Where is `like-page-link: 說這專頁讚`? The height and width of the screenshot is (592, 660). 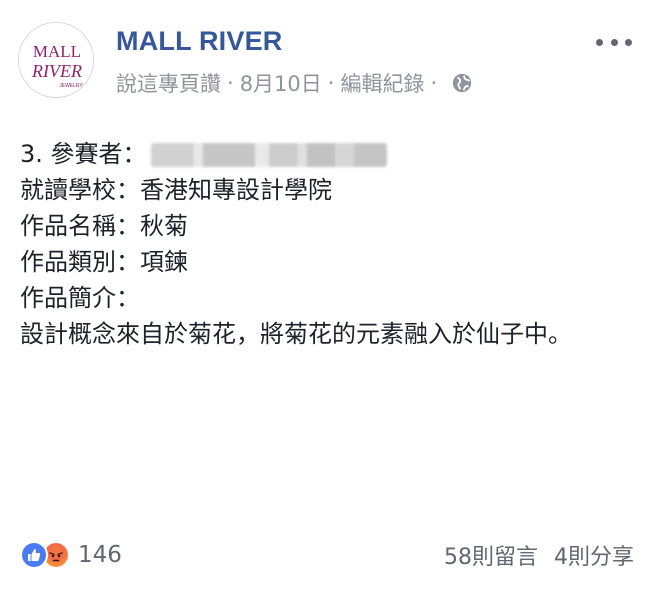 like-page-link: 說這專頁讚 is located at coordinates (168, 83).